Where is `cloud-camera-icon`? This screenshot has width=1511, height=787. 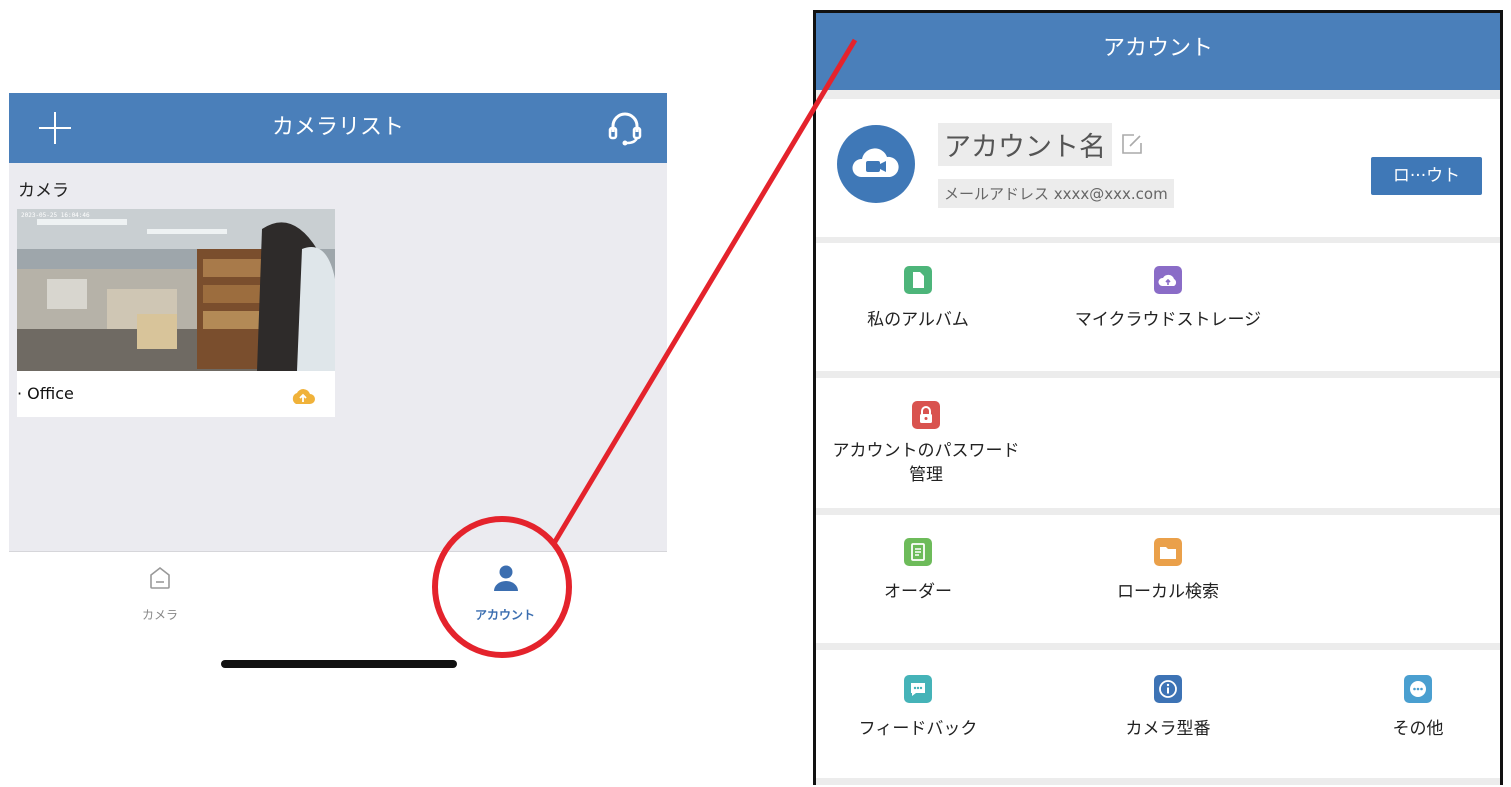
cloud-camera-icon is located at coordinates (875, 162).